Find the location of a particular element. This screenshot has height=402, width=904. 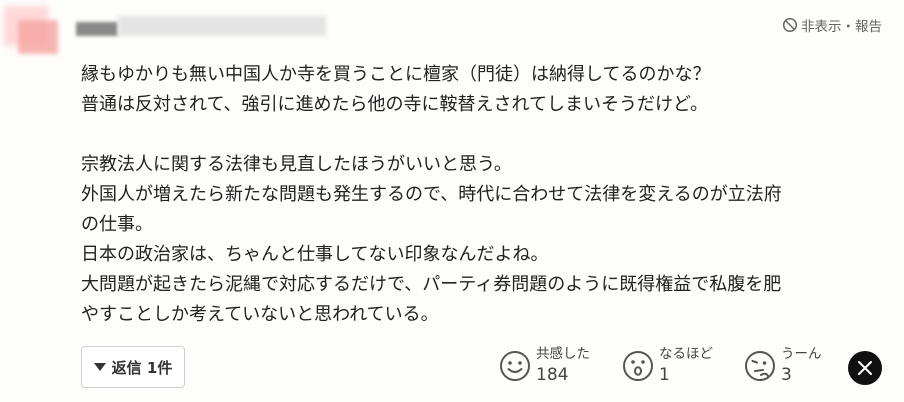

thinking-face-icon is located at coordinates (760, 366).